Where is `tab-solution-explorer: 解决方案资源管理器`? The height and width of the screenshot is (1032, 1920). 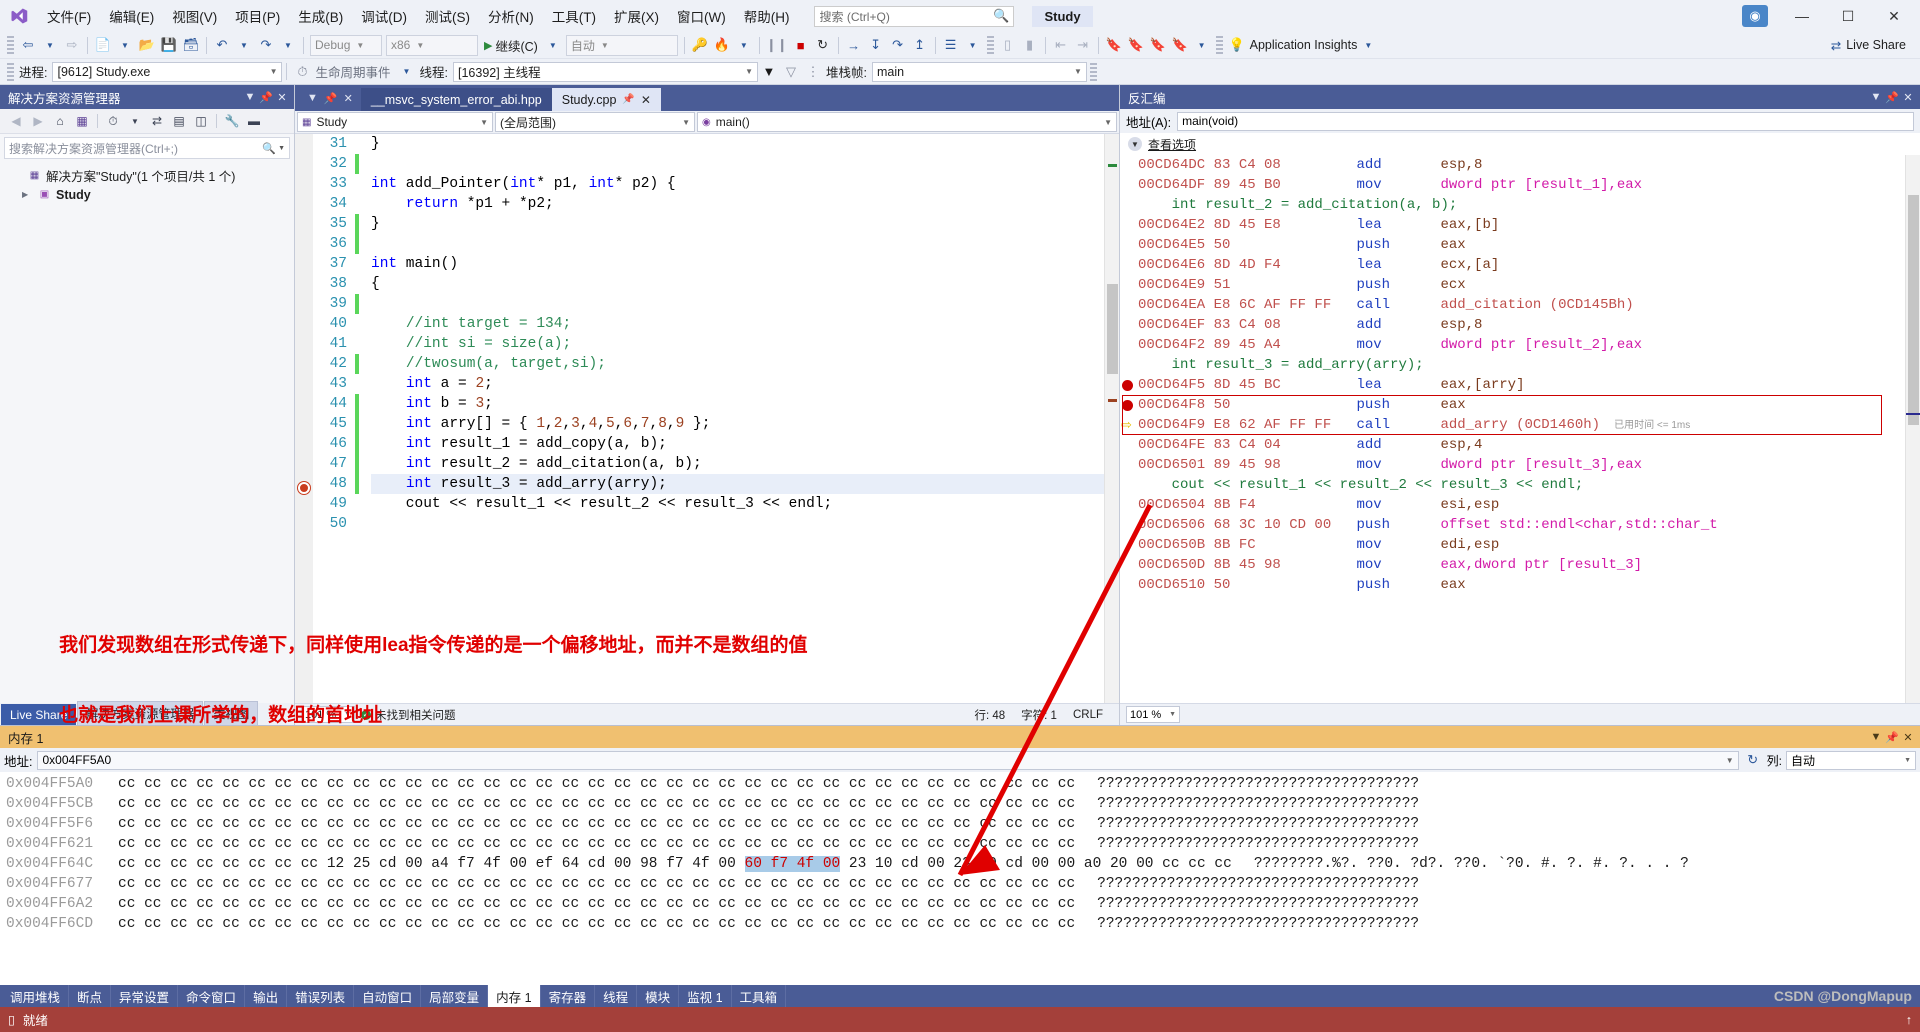 tab-solution-explorer: 解决方案资源管理器 is located at coordinates (140, 713).